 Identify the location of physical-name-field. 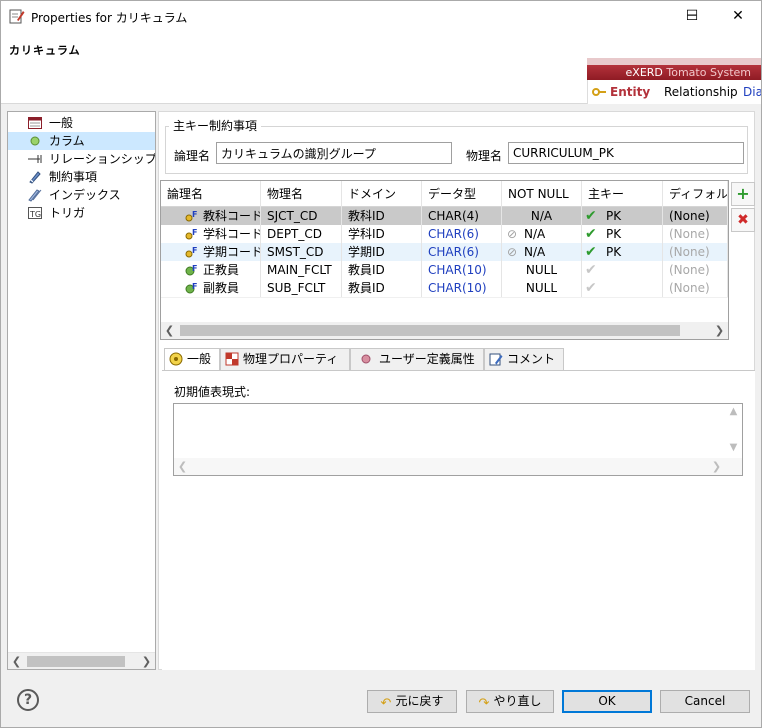
(626, 153).